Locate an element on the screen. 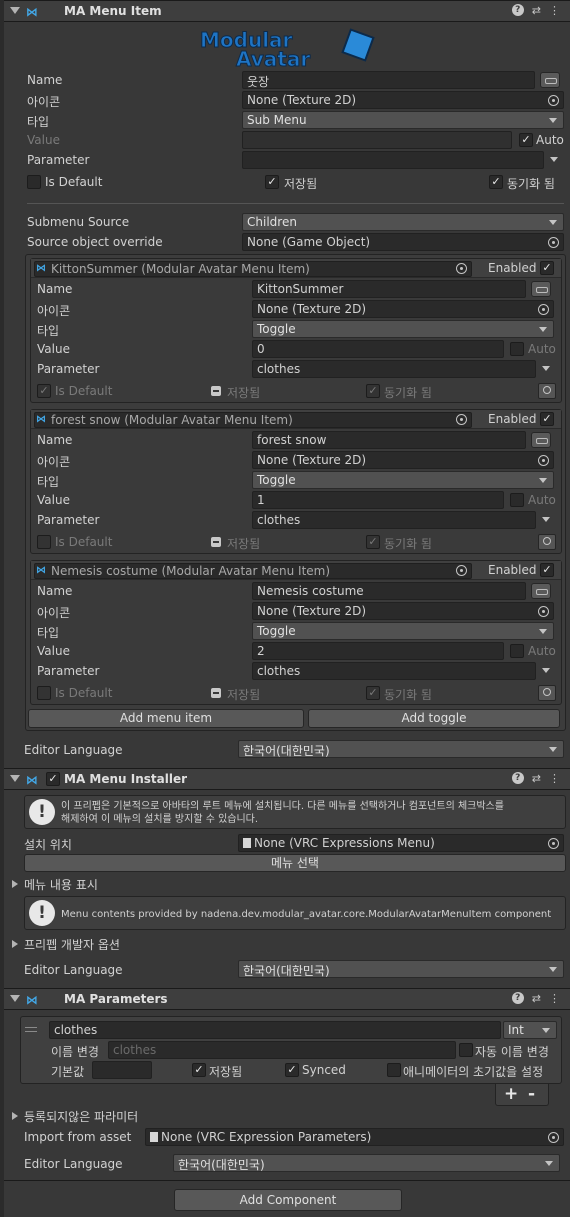 The height and width of the screenshot is (1217, 570). install-location-field: None (VRC Expressions Menu) is located at coordinates (401, 843).